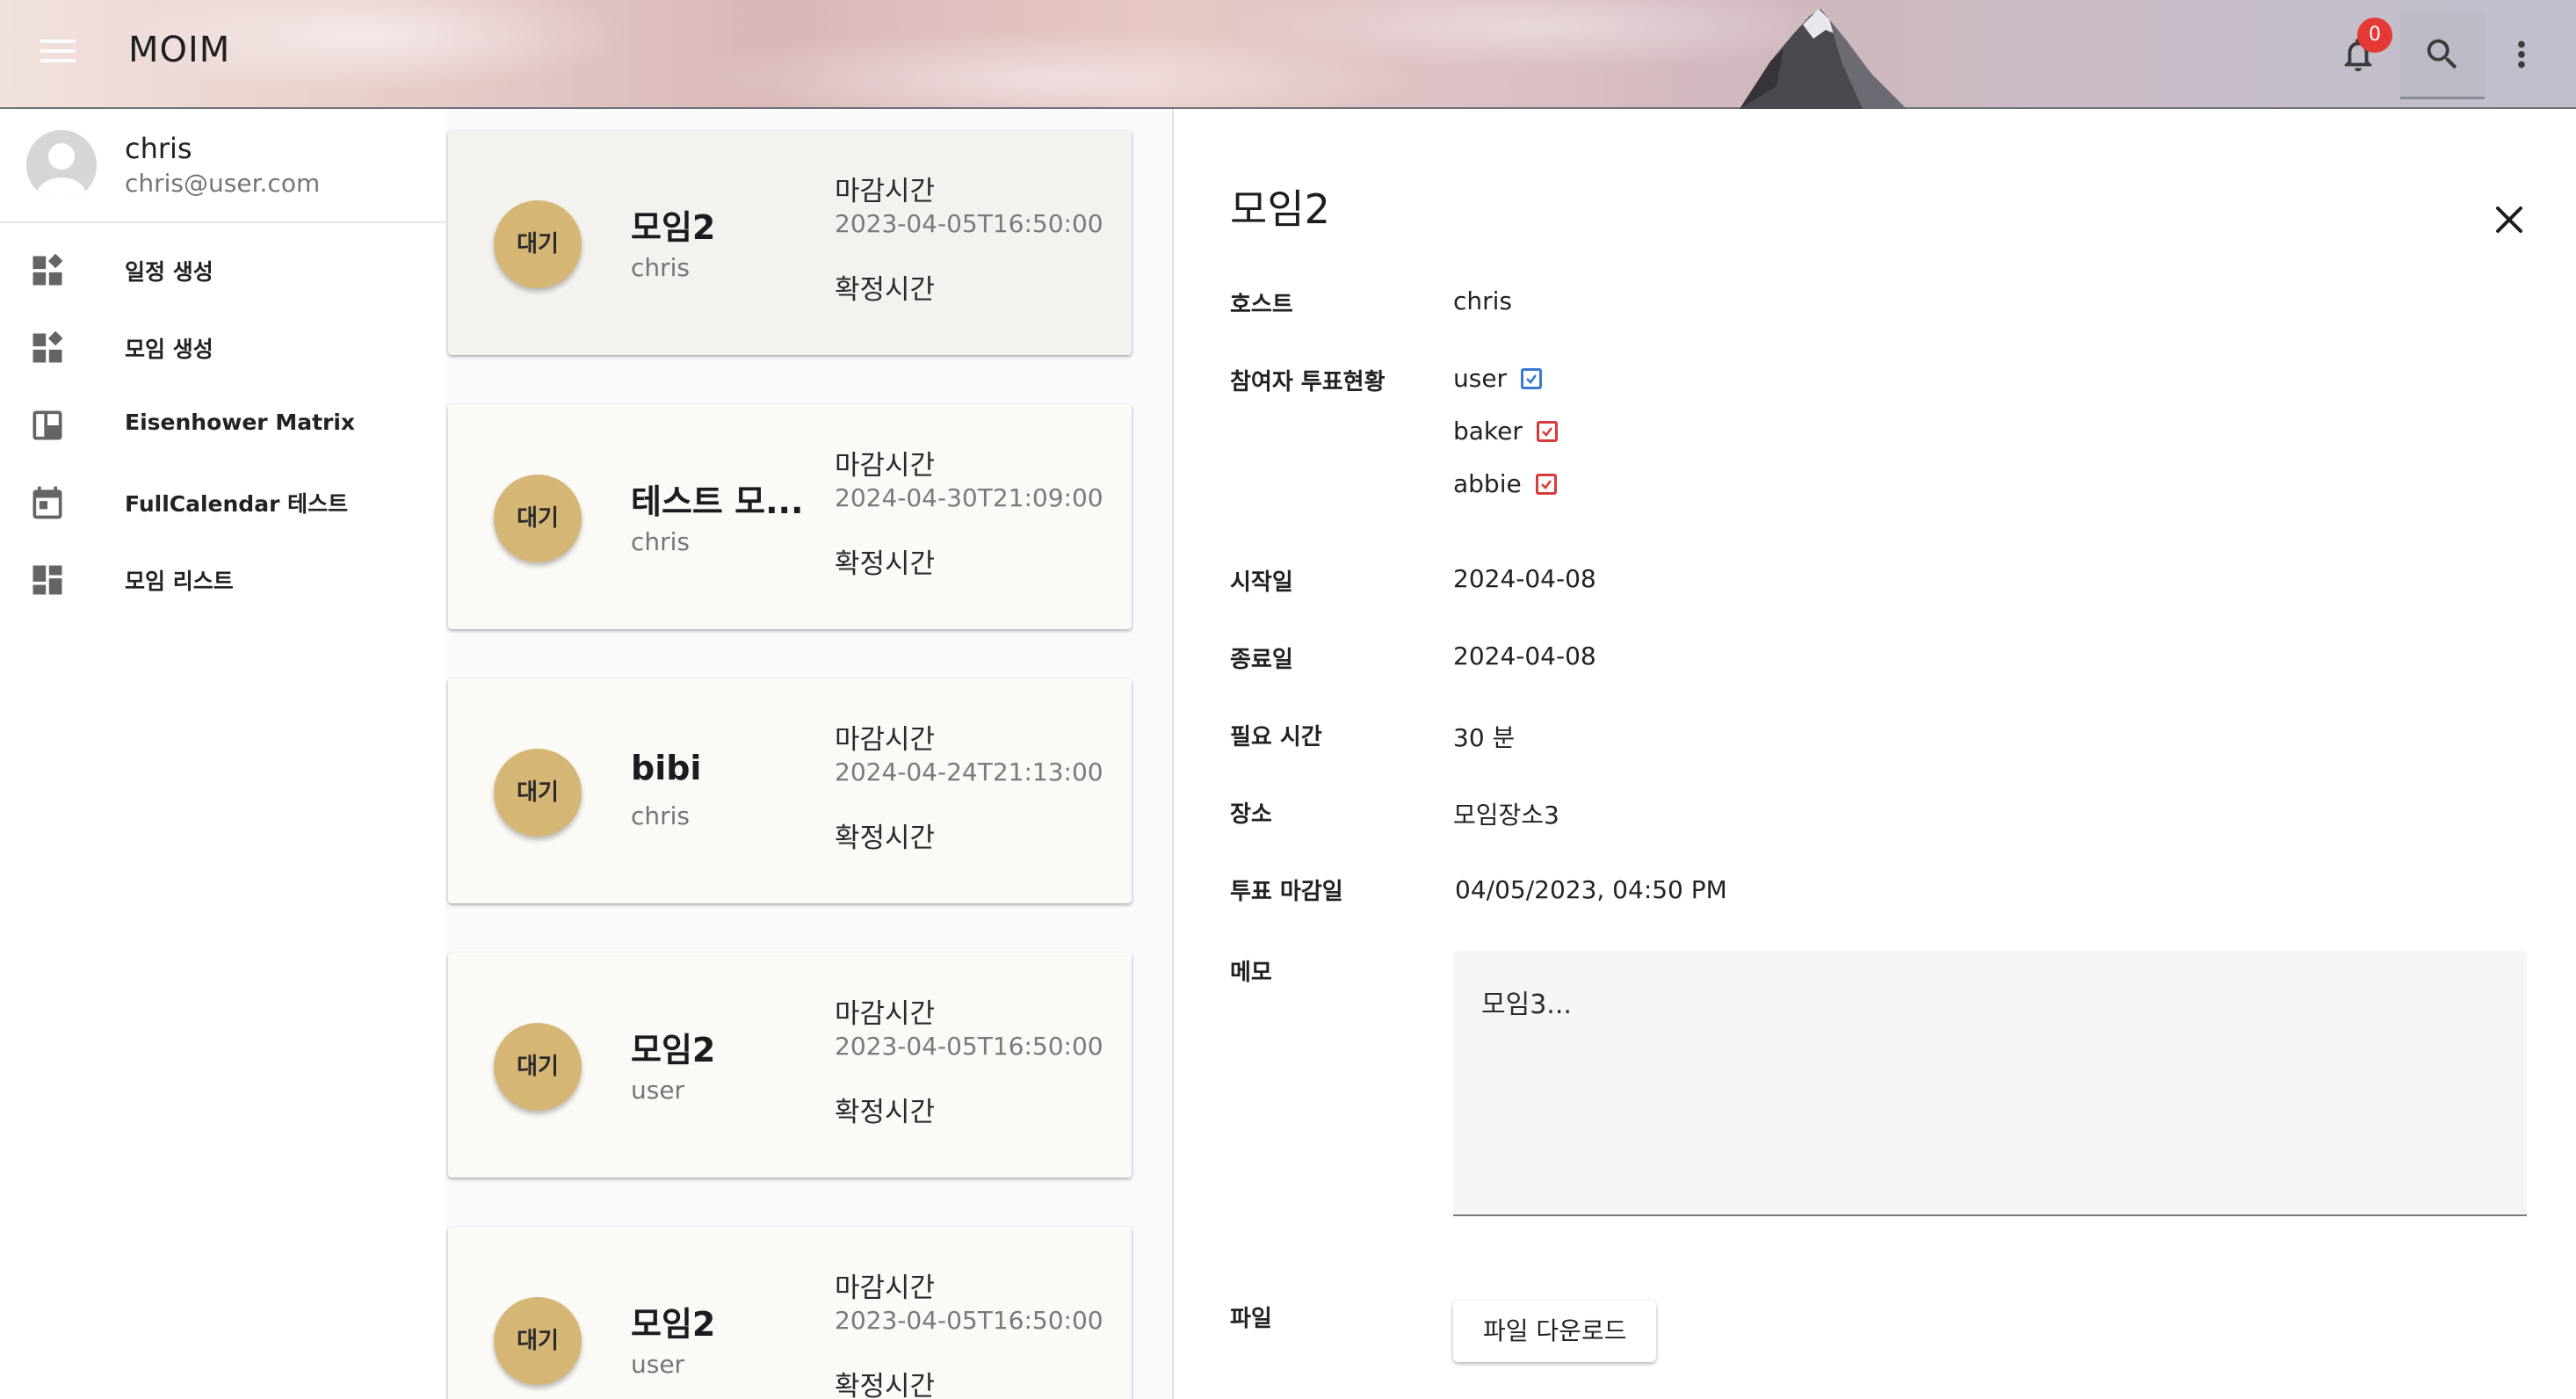 This screenshot has width=2576, height=1399. Describe the element at coordinates (222, 166) in the screenshot. I see `user-profile: chris chris@user.com` at that location.